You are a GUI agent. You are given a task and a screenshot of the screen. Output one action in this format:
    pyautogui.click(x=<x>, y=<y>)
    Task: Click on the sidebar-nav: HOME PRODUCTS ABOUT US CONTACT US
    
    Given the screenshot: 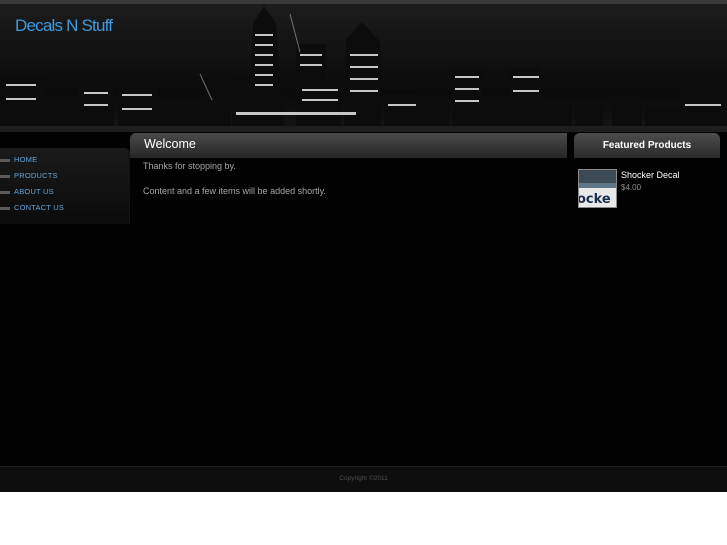 What is the action you would take?
    pyautogui.click(x=65, y=186)
    